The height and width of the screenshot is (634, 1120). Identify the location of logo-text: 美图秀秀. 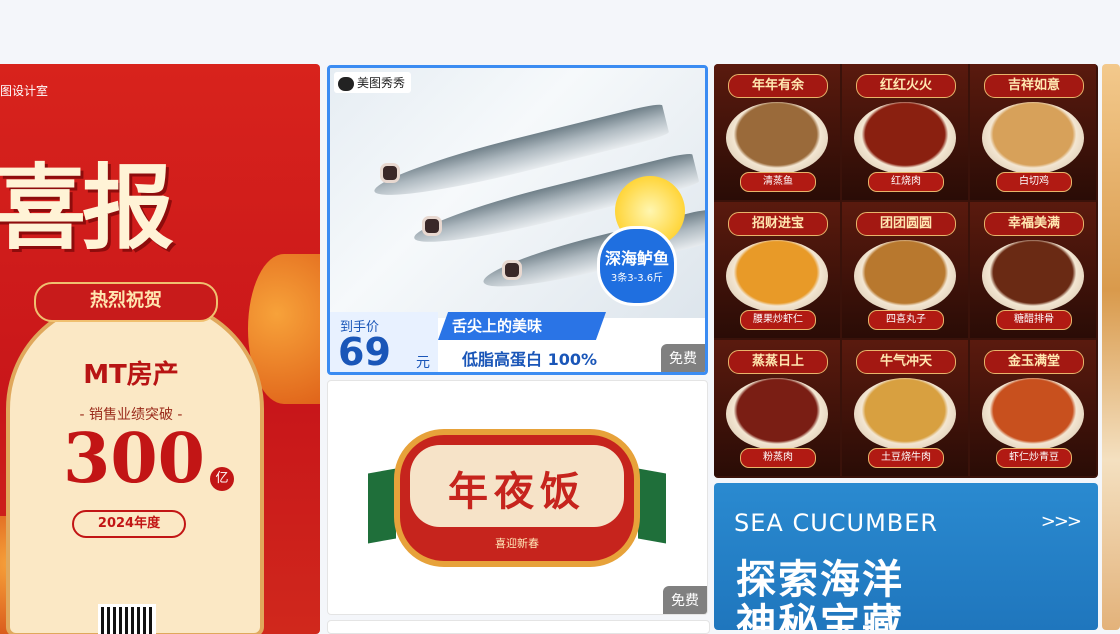
(381, 83).